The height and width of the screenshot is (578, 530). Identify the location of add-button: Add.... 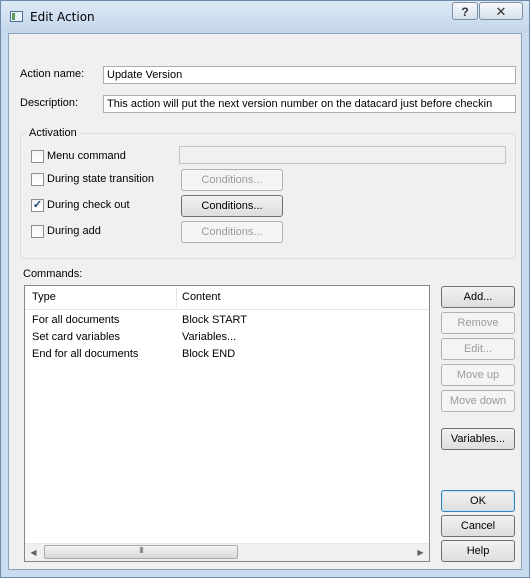
(478, 297).